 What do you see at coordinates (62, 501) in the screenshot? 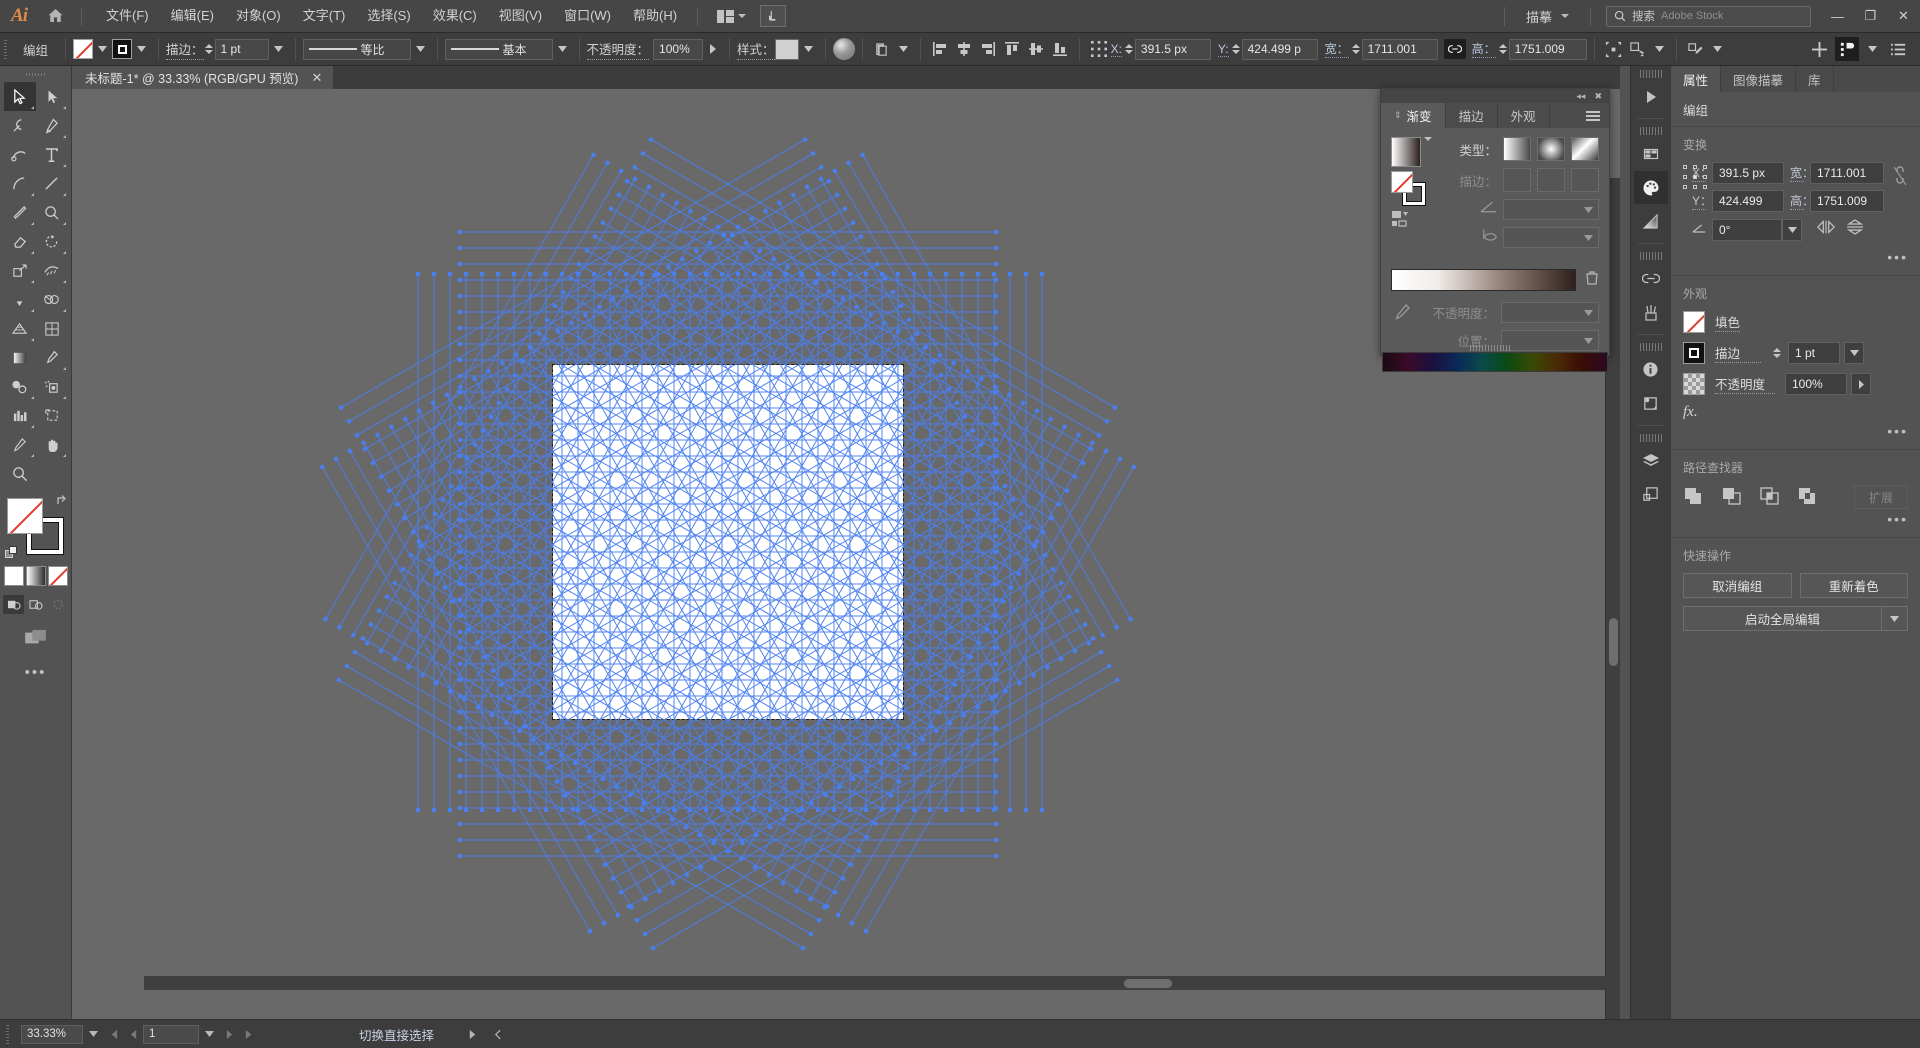
I see `swap-fill-stroke-icon` at bounding box center [62, 501].